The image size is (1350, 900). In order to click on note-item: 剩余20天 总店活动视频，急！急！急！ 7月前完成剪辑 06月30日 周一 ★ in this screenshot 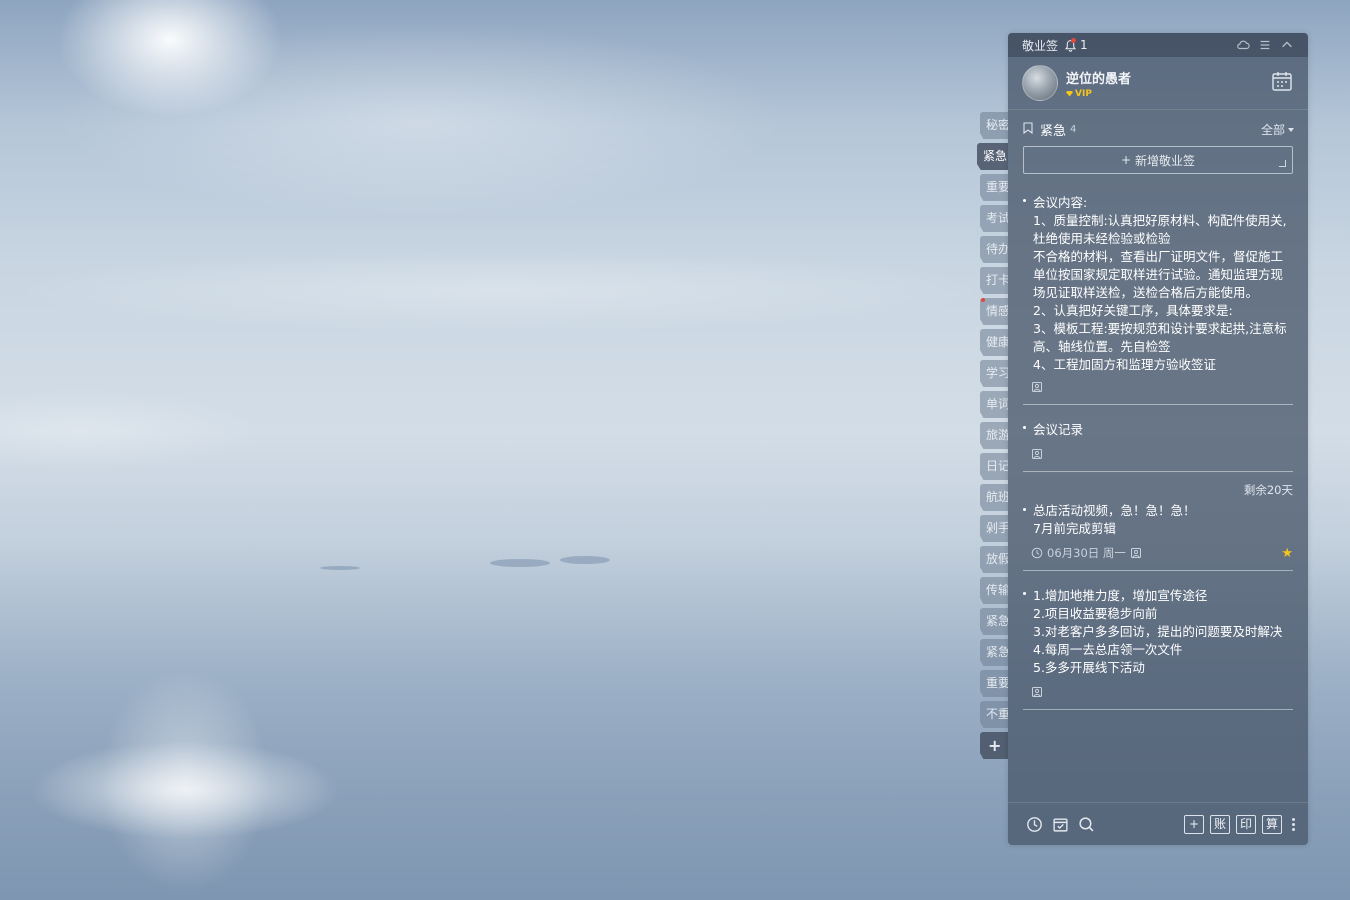, I will do `click(1158, 526)`.